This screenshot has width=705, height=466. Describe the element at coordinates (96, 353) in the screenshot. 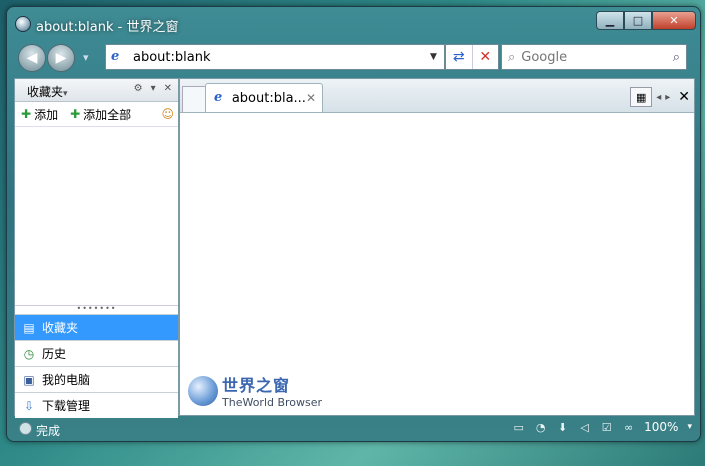

I see `sidebar-item-history: ◷ 历史` at that location.